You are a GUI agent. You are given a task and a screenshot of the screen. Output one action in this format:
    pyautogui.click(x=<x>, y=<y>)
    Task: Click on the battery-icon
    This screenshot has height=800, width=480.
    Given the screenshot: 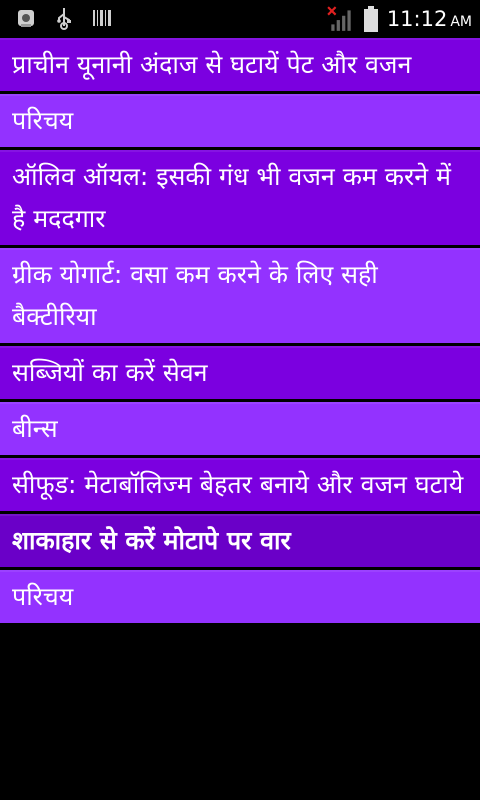 What is the action you would take?
    pyautogui.click(x=370, y=19)
    